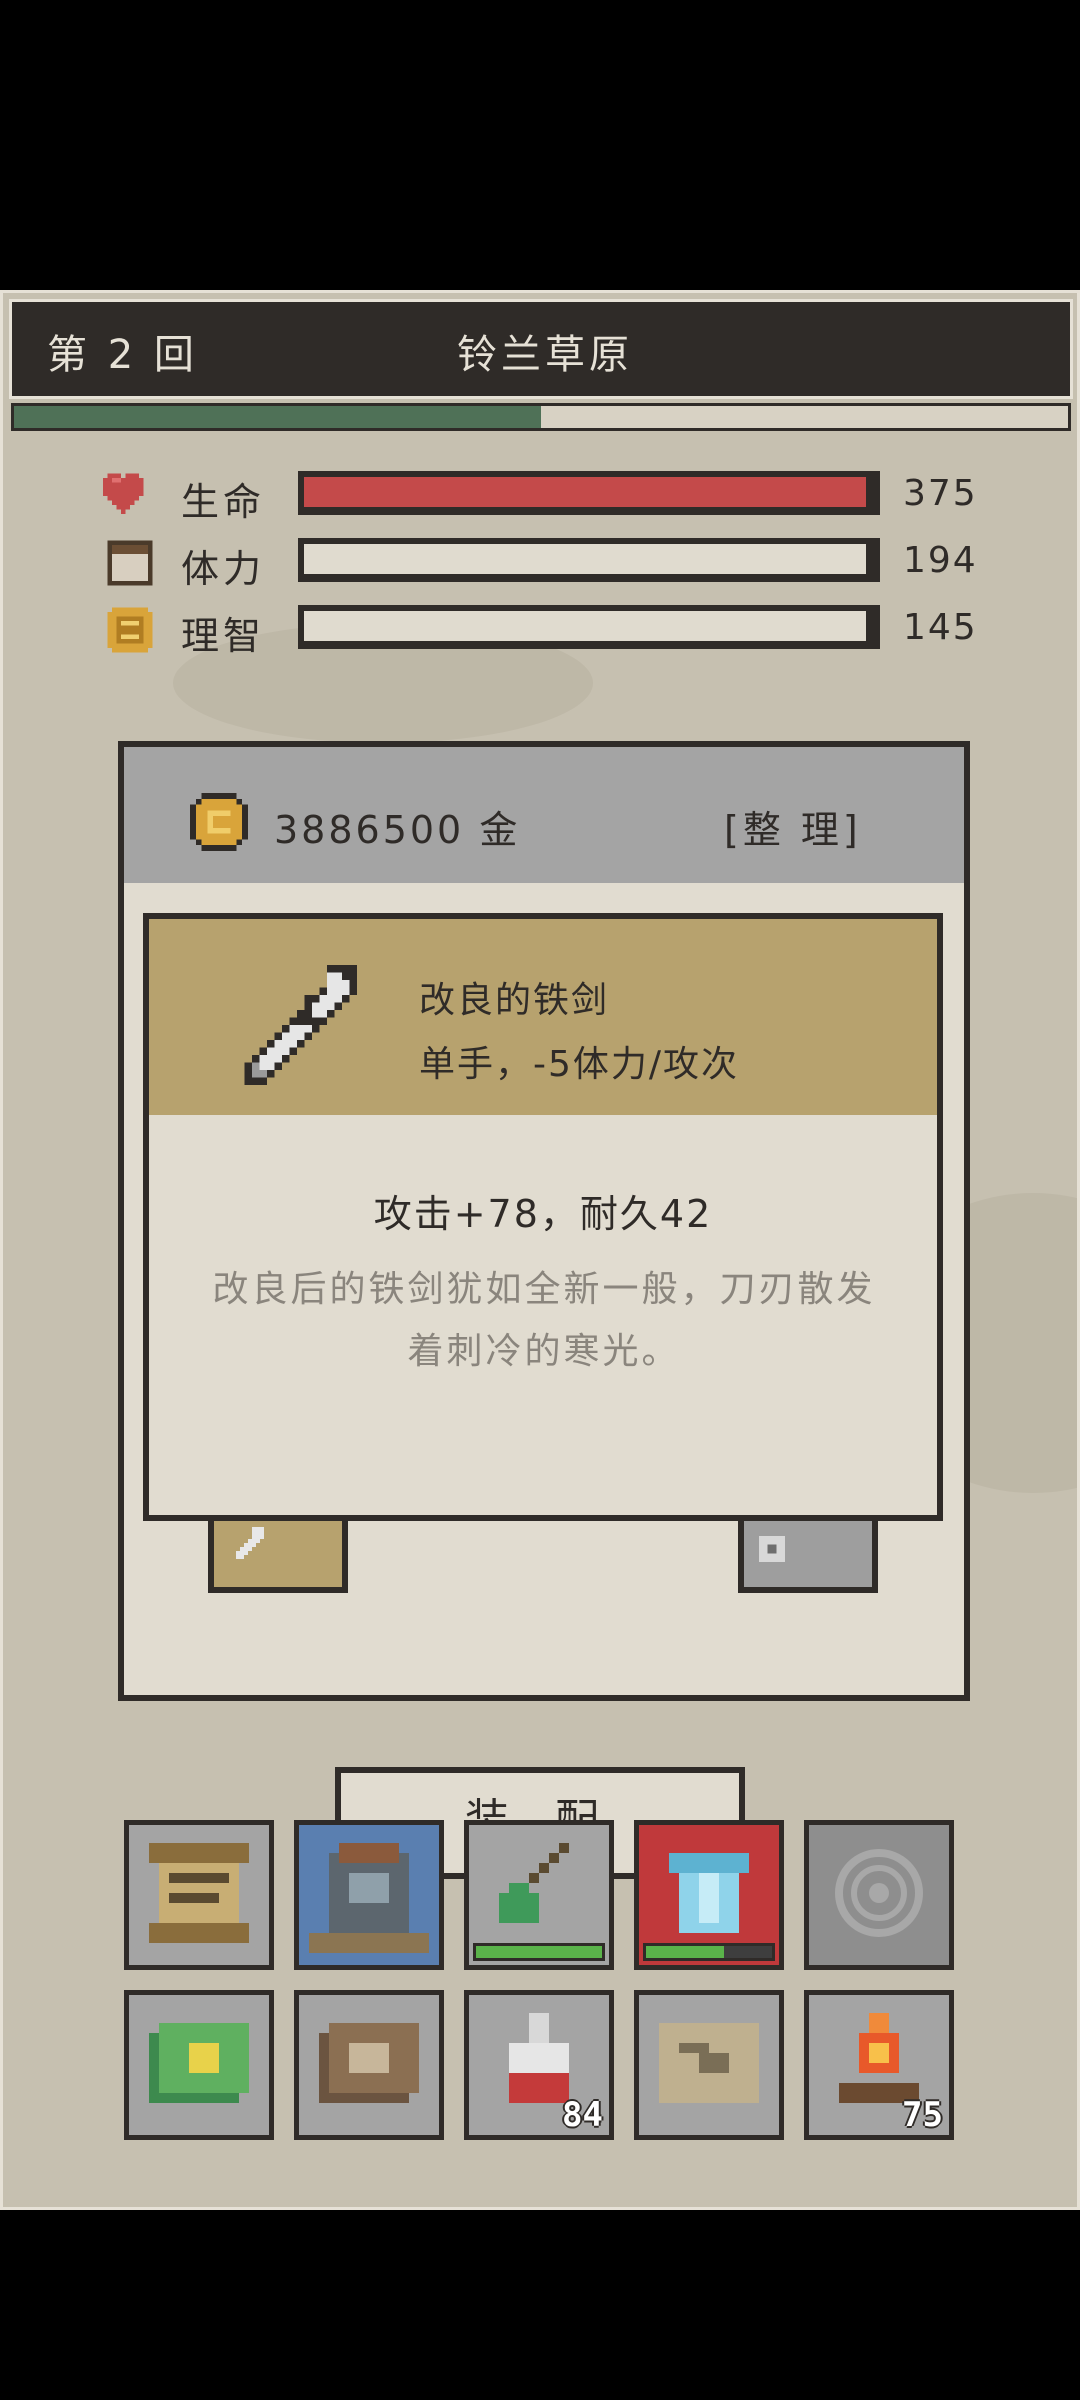 This screenshot has width=1080, height=2400. What do you see at coordinates (369, 1898) in the screenshot?
I see `backpack-icon` at bounding box center [369, 1898].